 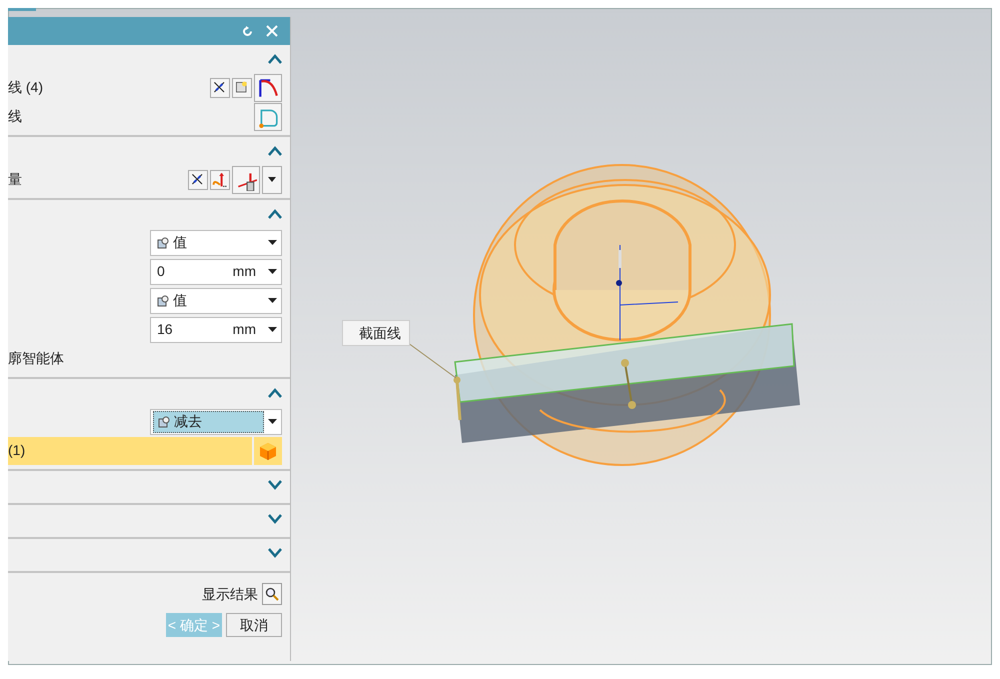 I want to click on axis-button, so click(x=220, y=180).